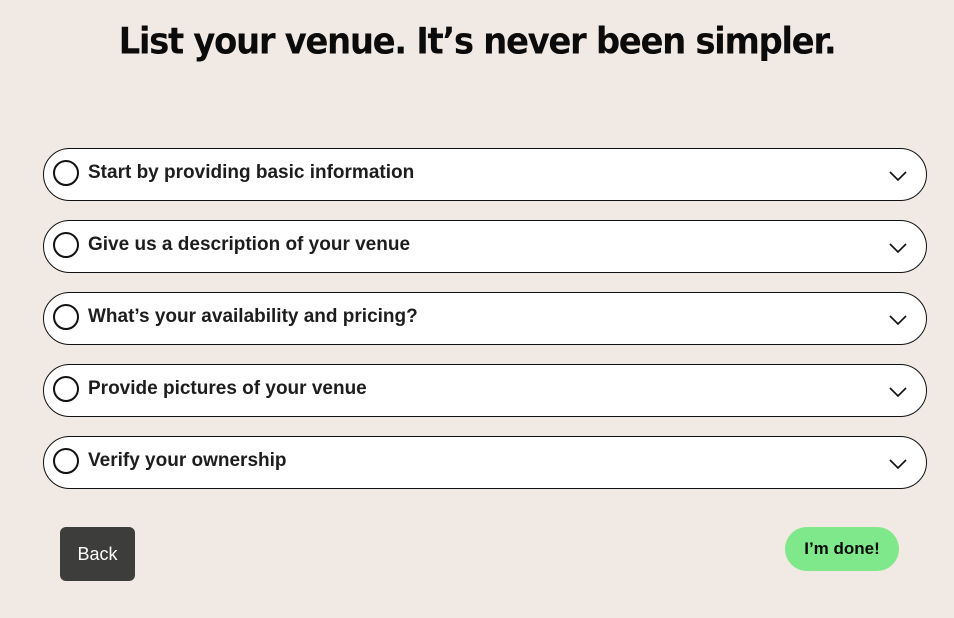 The height and width of the screenshot is (618, 954). Describe the element at coordinates (485, 246) in the screenshot. I see `step-description: Give us a description of your venue` at that location.